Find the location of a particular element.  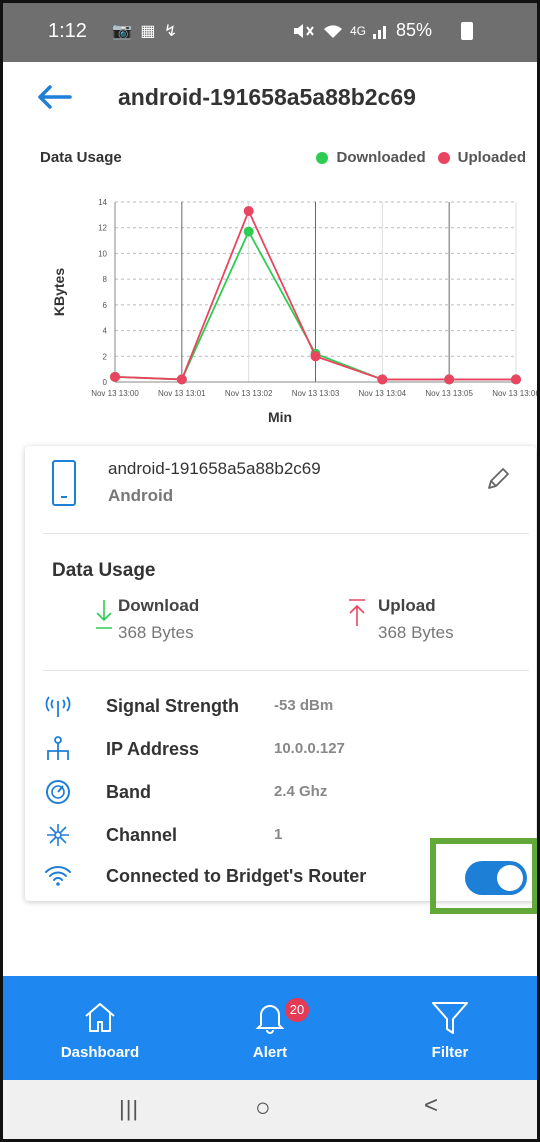

nav-alert: Alert is located at coordinates (270, 1028).